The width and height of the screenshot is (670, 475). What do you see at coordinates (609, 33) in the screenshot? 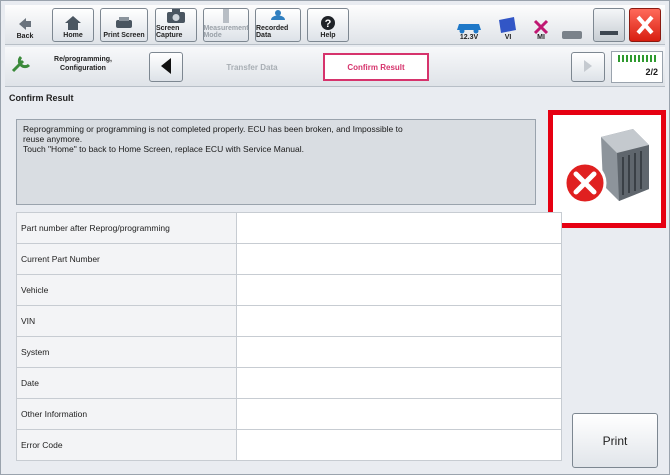
I see `minimize-icon` at bounding box center [609, 33].